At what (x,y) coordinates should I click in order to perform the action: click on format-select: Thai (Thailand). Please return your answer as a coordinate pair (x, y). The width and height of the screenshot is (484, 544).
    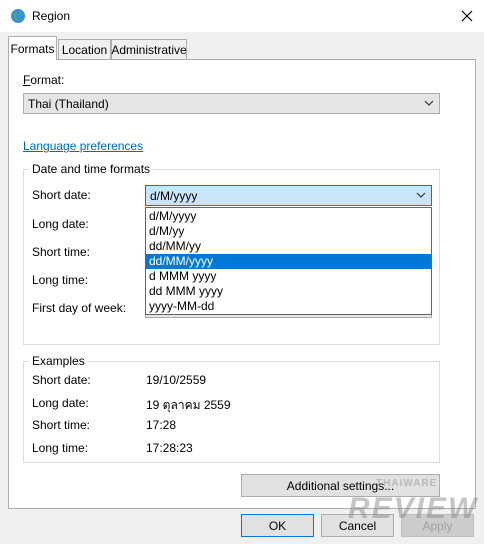
    Looking at the image, I should click on (231, 103).